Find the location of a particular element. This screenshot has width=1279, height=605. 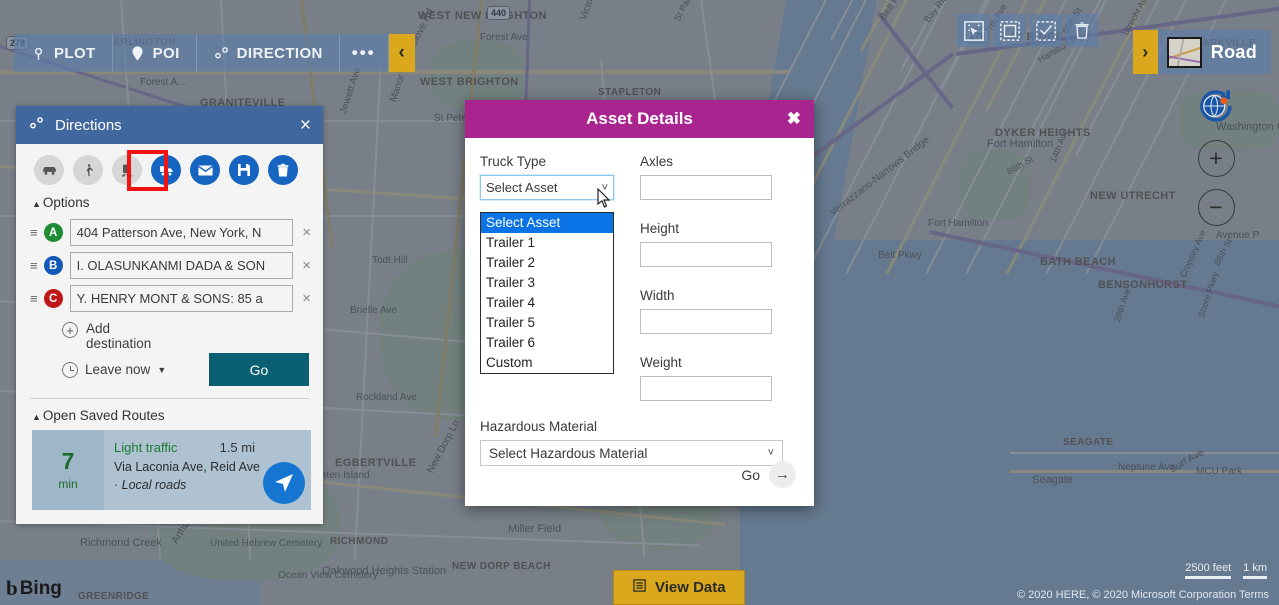

map-style-switcher: › Road is located at coordinates (1201, 52).